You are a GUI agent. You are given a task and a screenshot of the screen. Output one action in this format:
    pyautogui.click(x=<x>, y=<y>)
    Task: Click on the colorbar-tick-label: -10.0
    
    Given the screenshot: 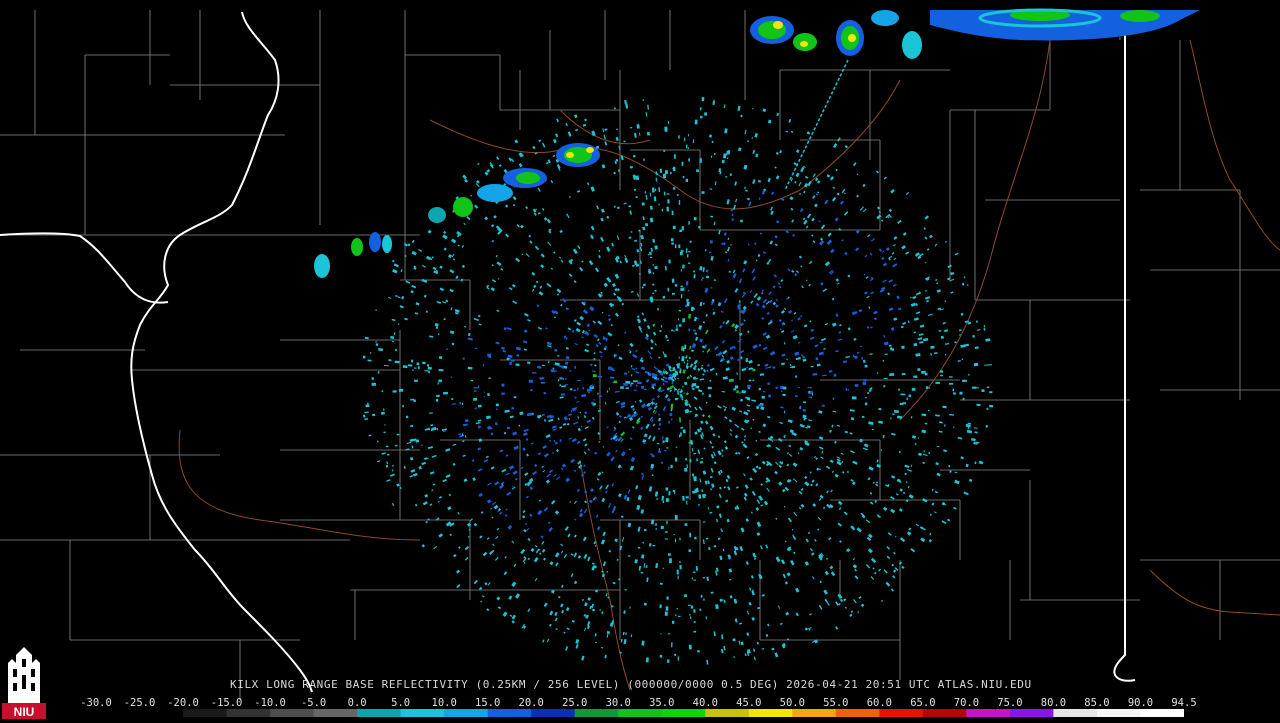 What is the action you would take?
    pyautogui.click(x=270, y=703)
    